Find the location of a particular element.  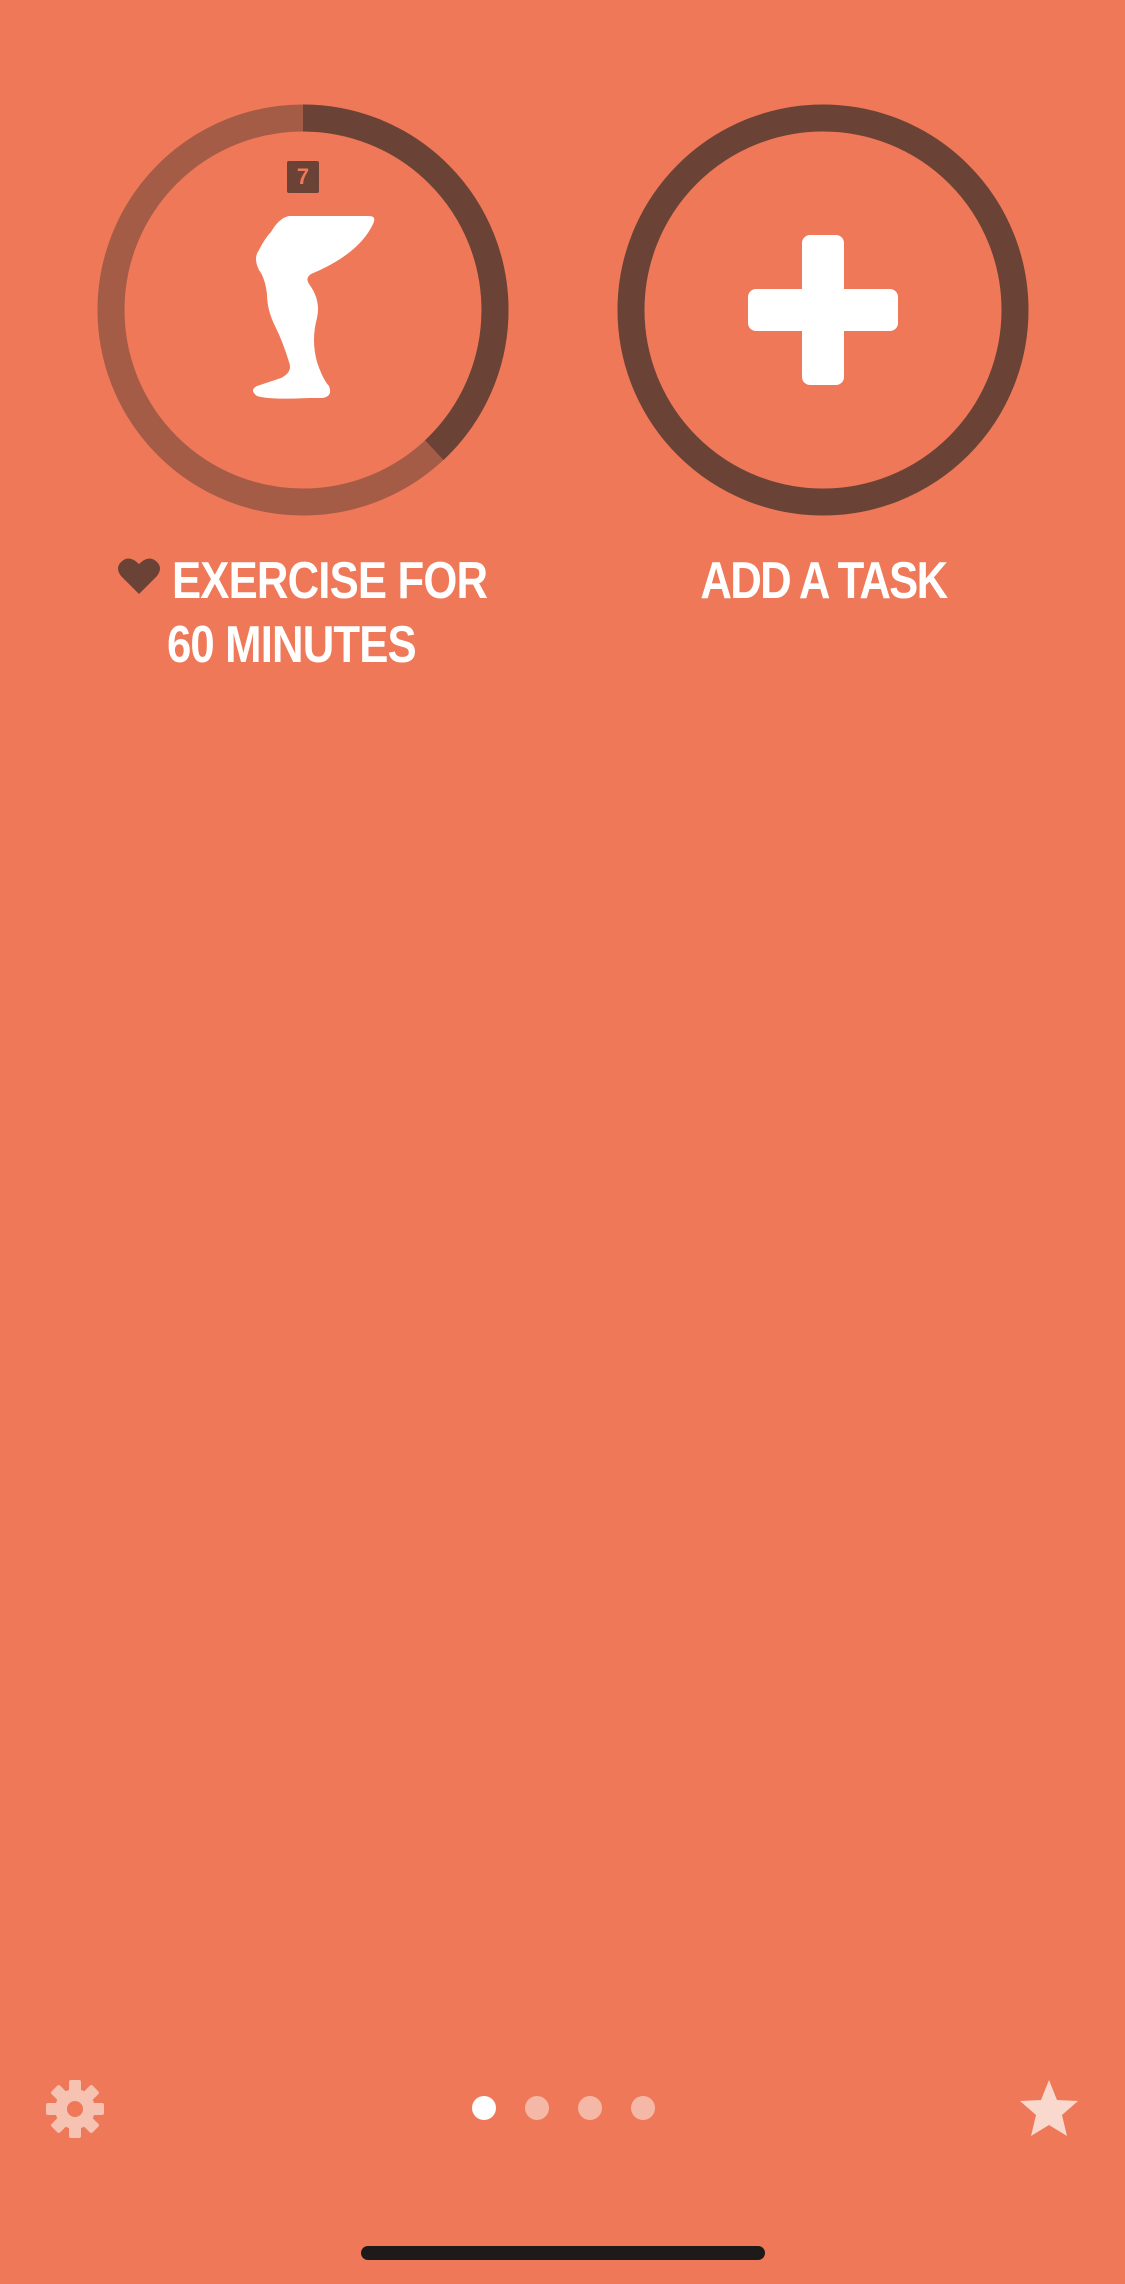

add-task-label: ADD A TASK is located at coordinates (823, 581).